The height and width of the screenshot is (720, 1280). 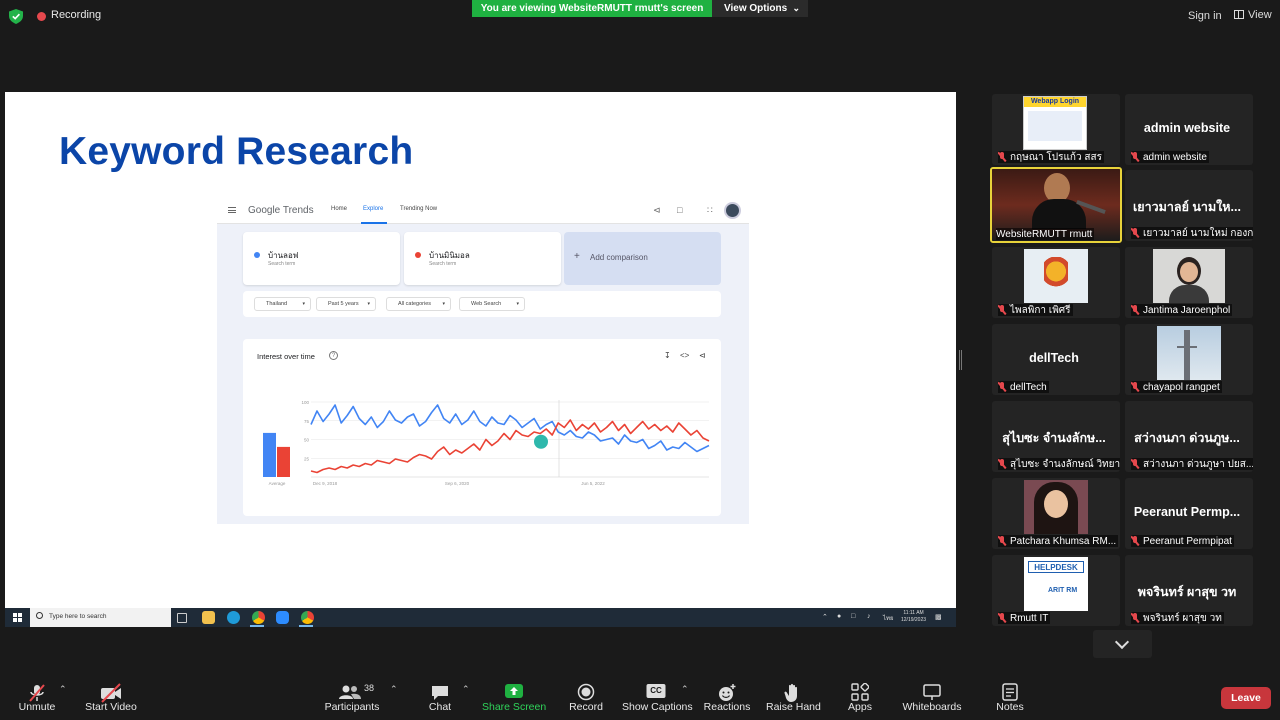 I want to click on participant-photo, so click(x=1189, y=353).